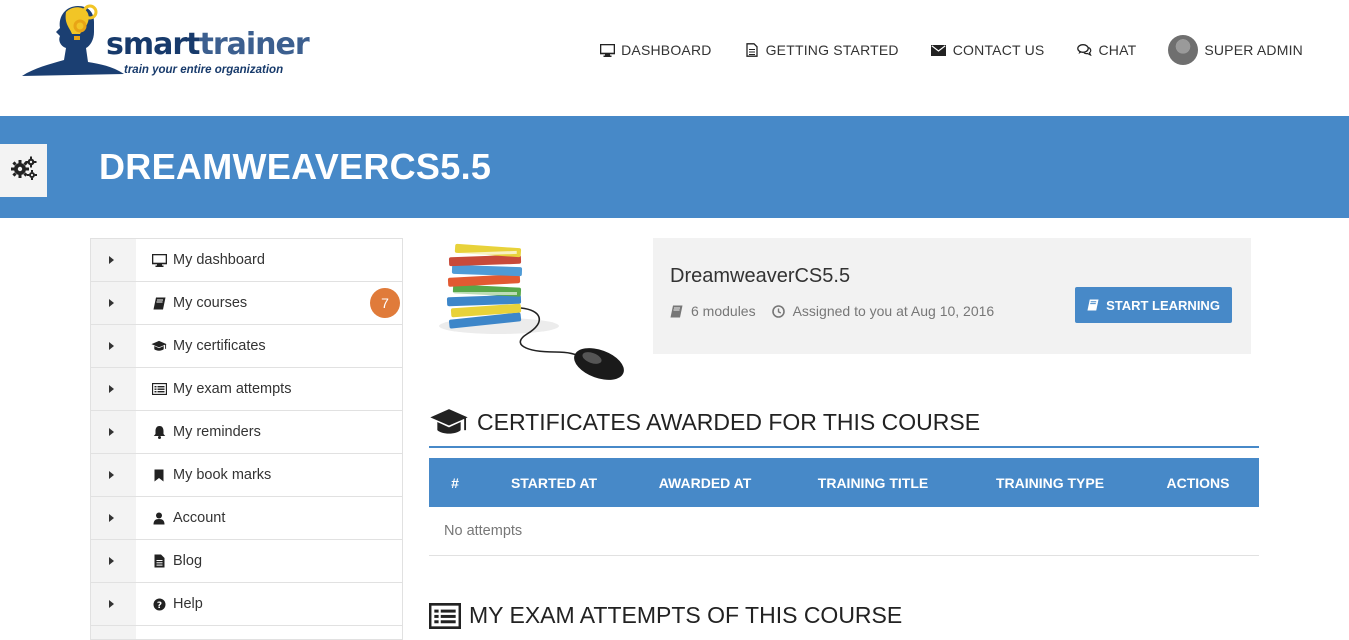 The image size is (1349, 640). Describe the element at coordinates (188, 604) in the screenshot. I see `sidebar-item-label: Help` at that location.